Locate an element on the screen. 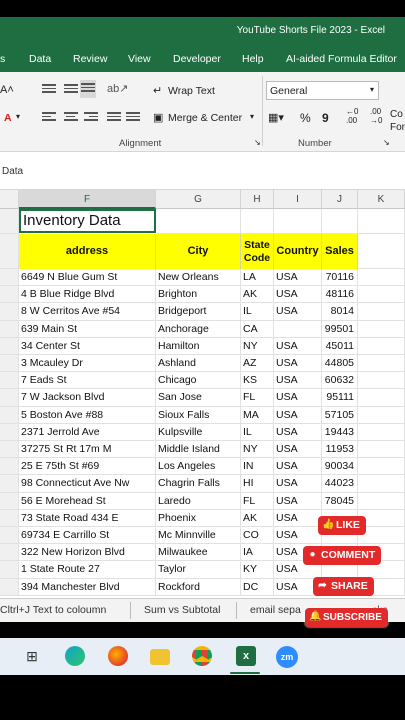  state-cell: AK is located at coordinates (257, 295).